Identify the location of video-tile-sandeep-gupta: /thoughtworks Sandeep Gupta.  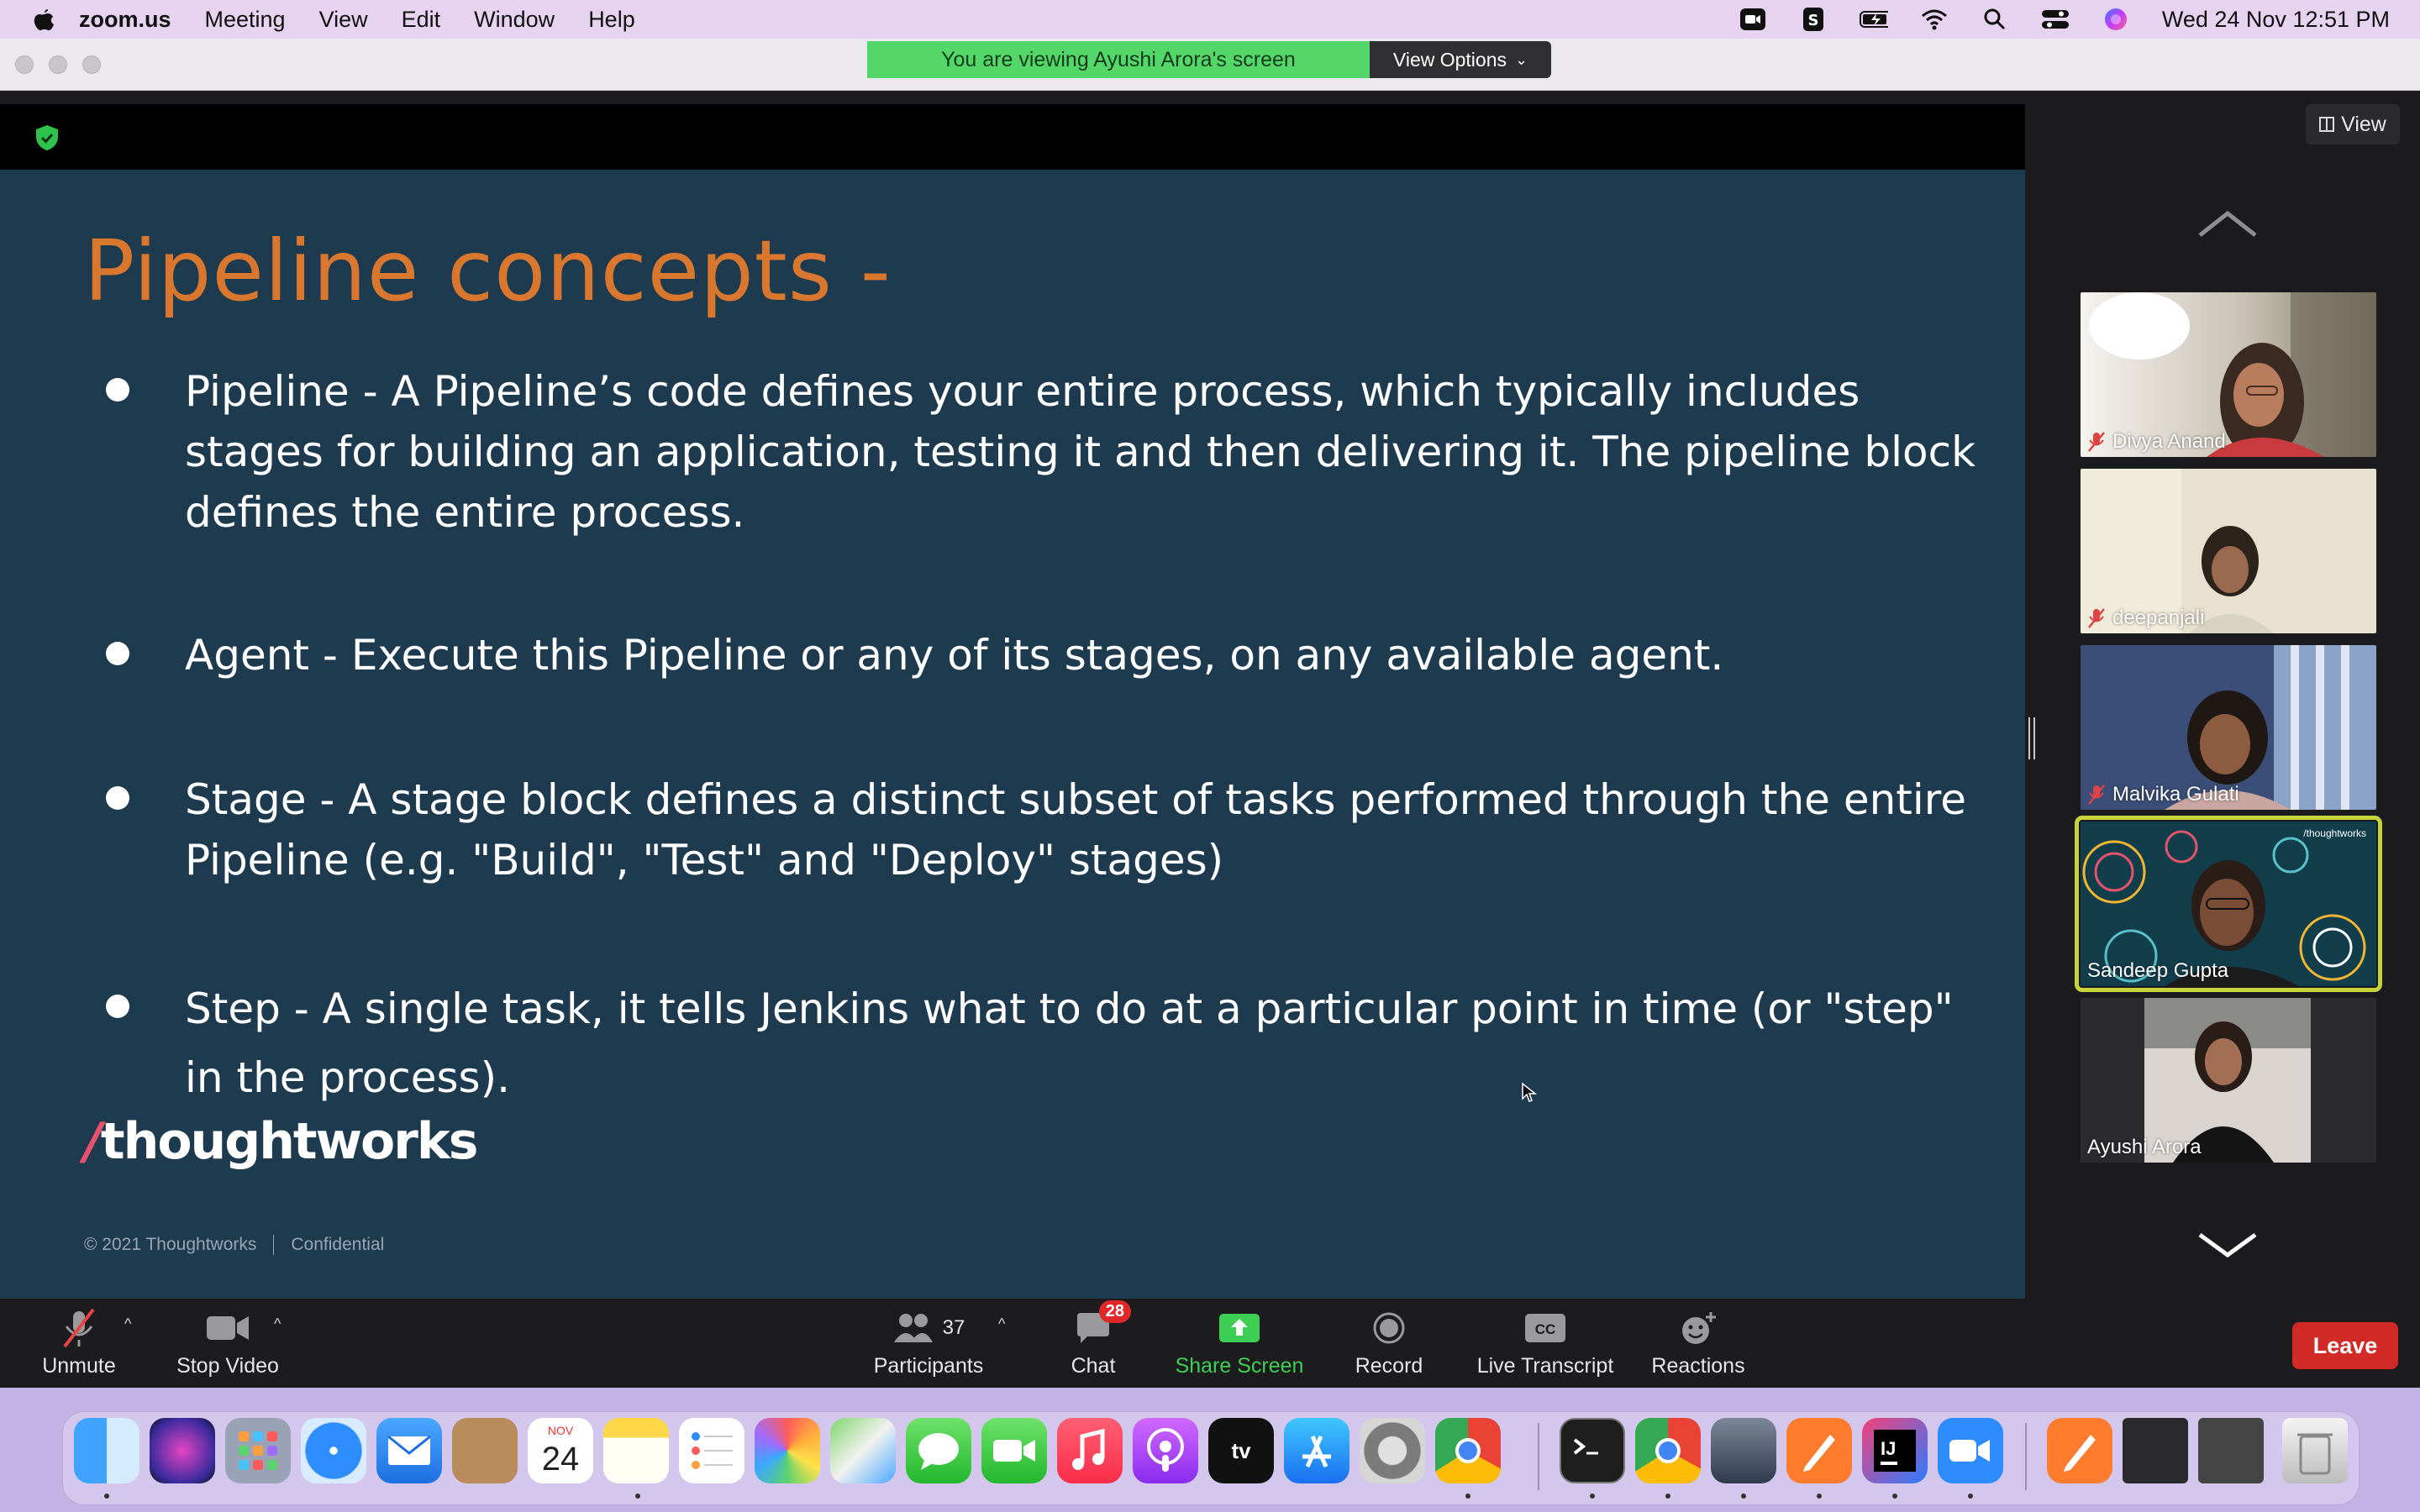
(2228, 904).